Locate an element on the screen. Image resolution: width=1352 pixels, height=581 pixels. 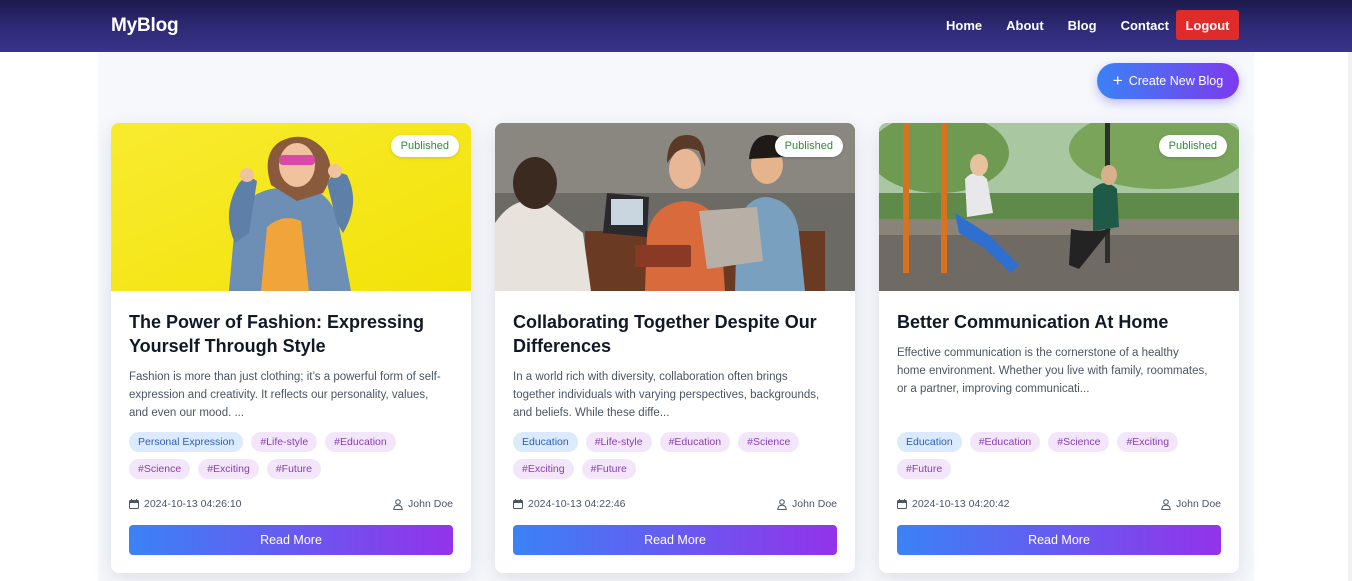
nav-link-blog: Blog is located at coordinates (1082, 25).